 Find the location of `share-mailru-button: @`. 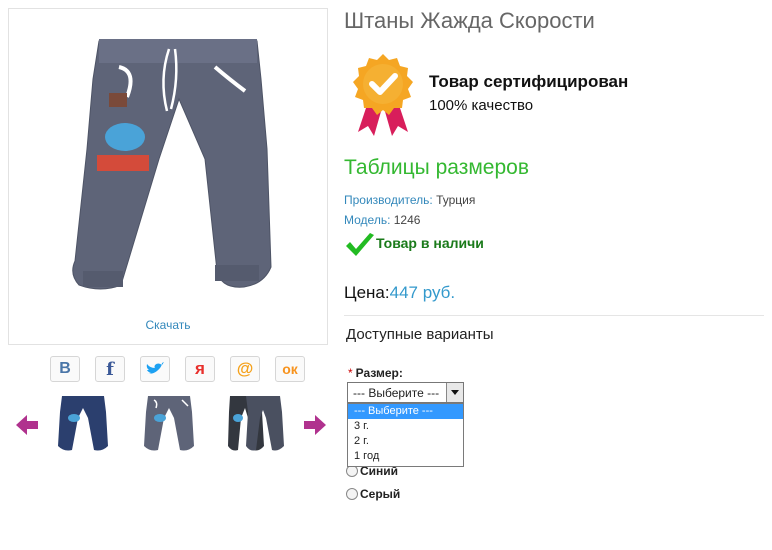

share-mailru-button: @ is located at coordinates (245, 369).